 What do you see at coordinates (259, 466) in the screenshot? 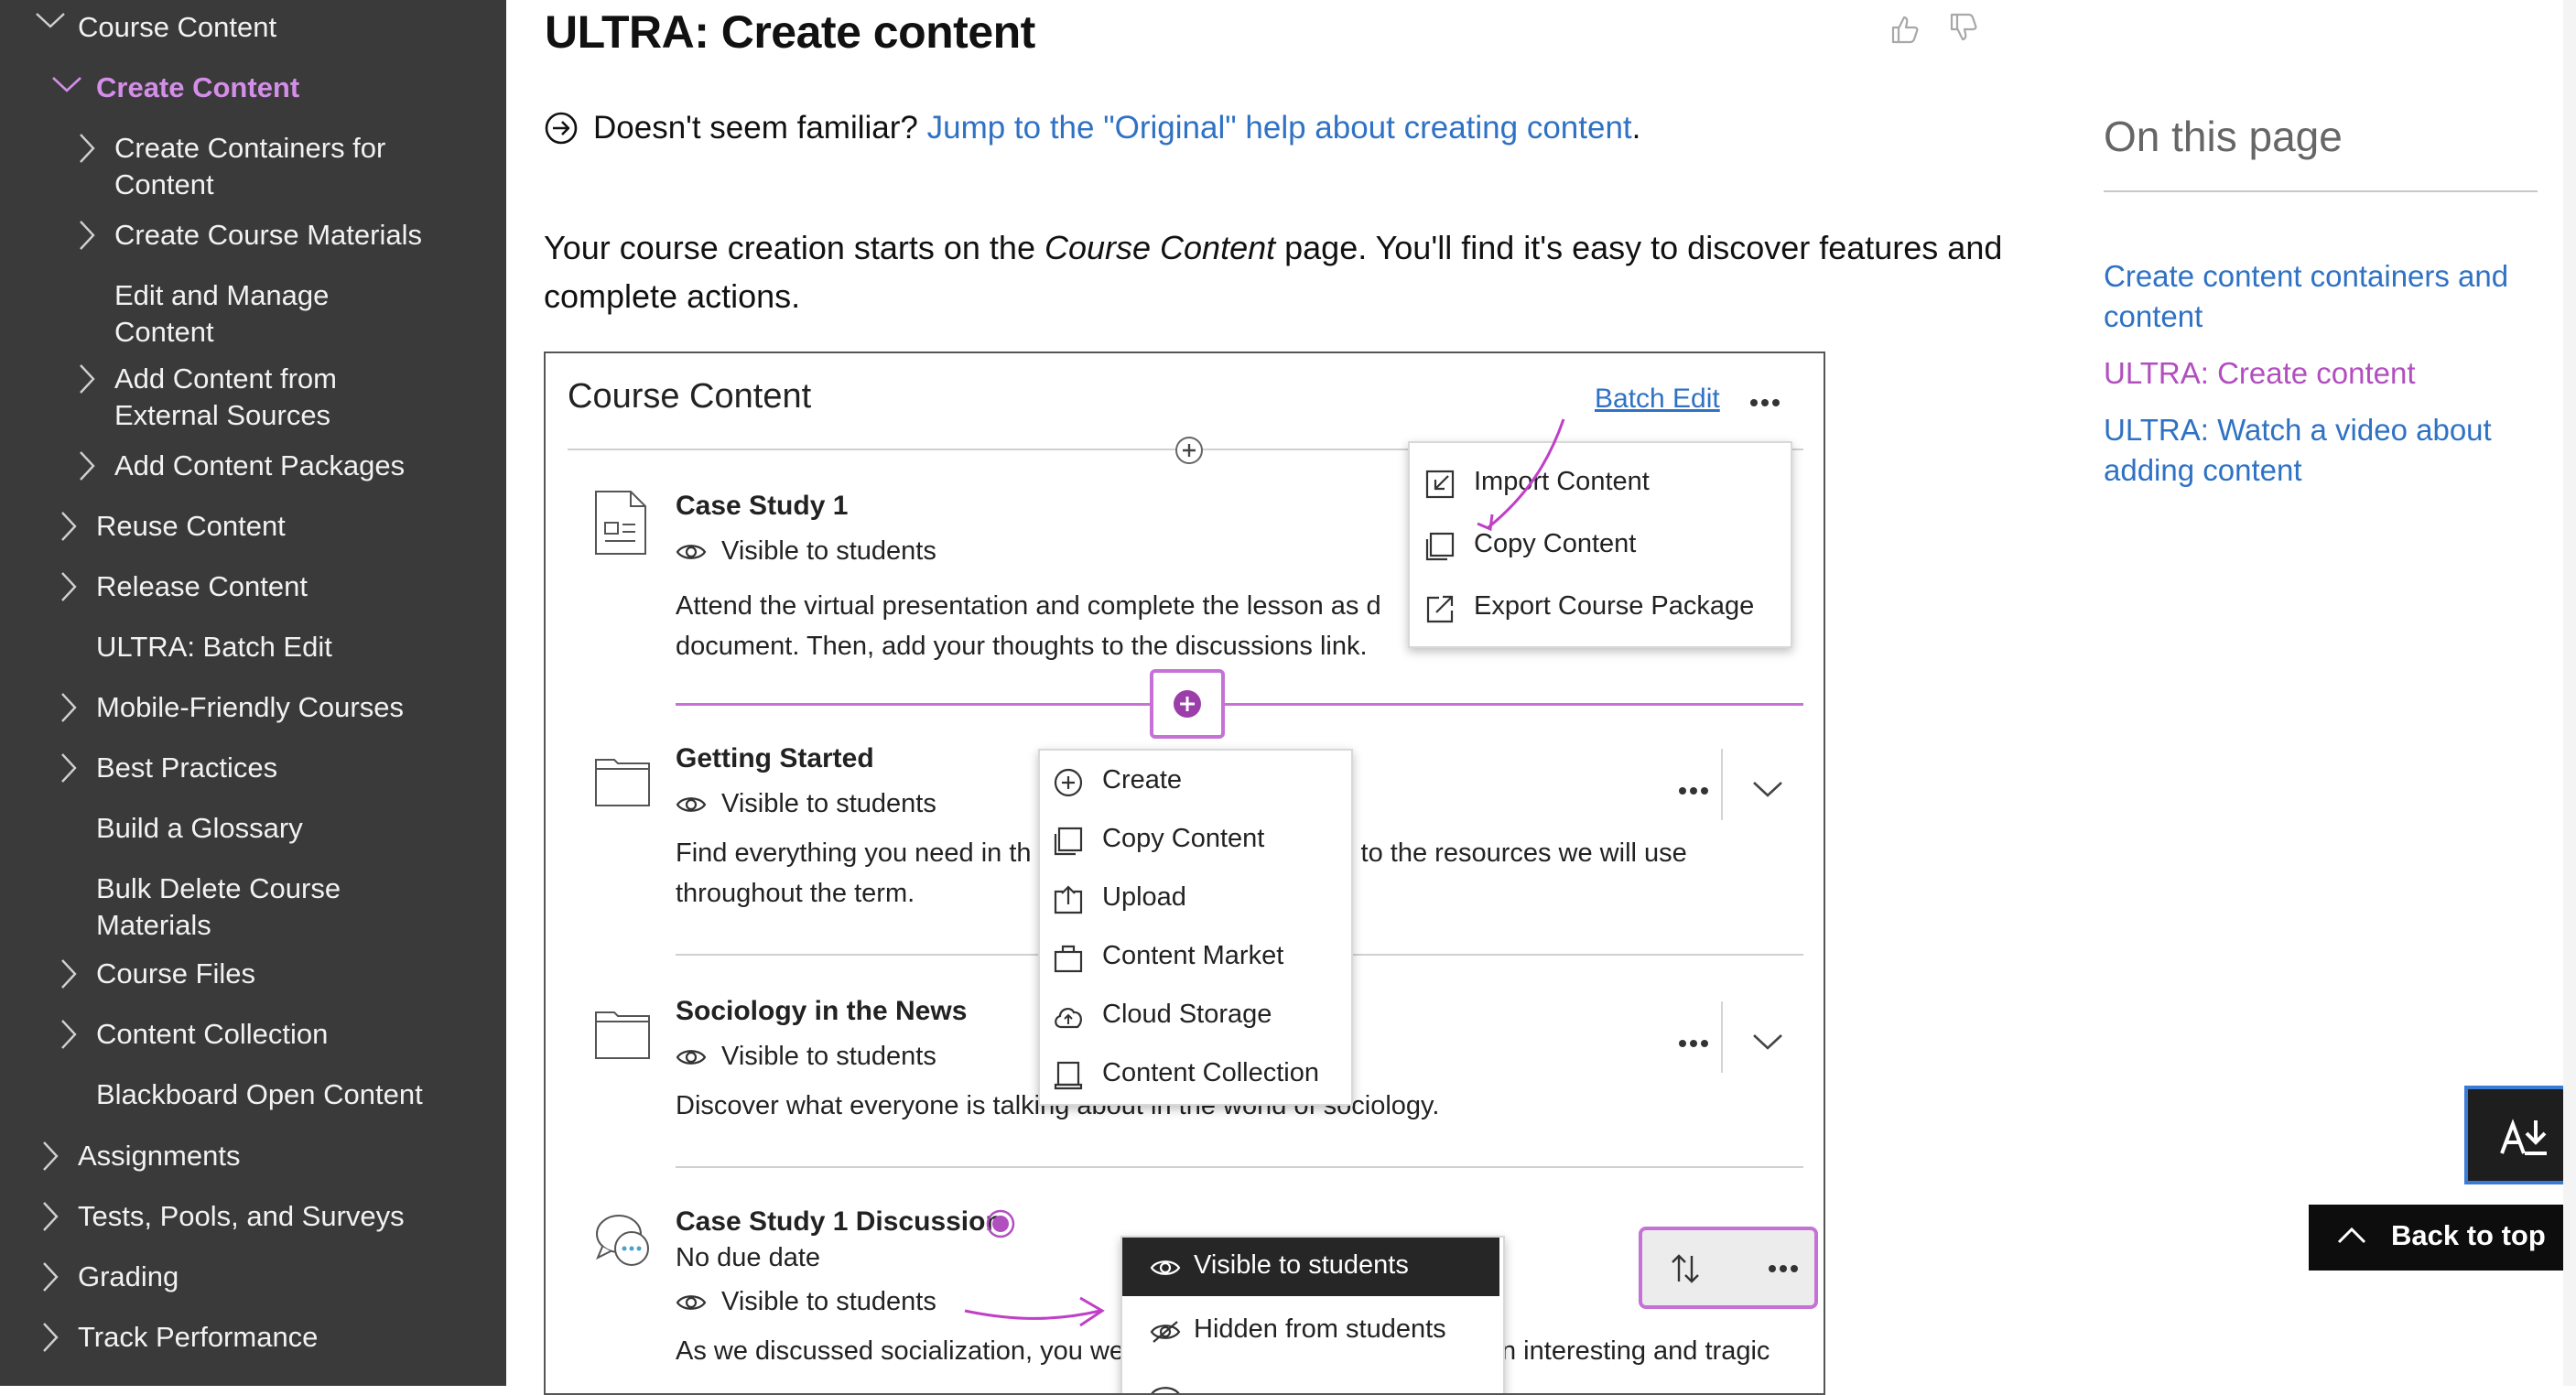
I see `sidebar-item-add-content-packages: Add Content Packages` at bounding box center [259, 466].